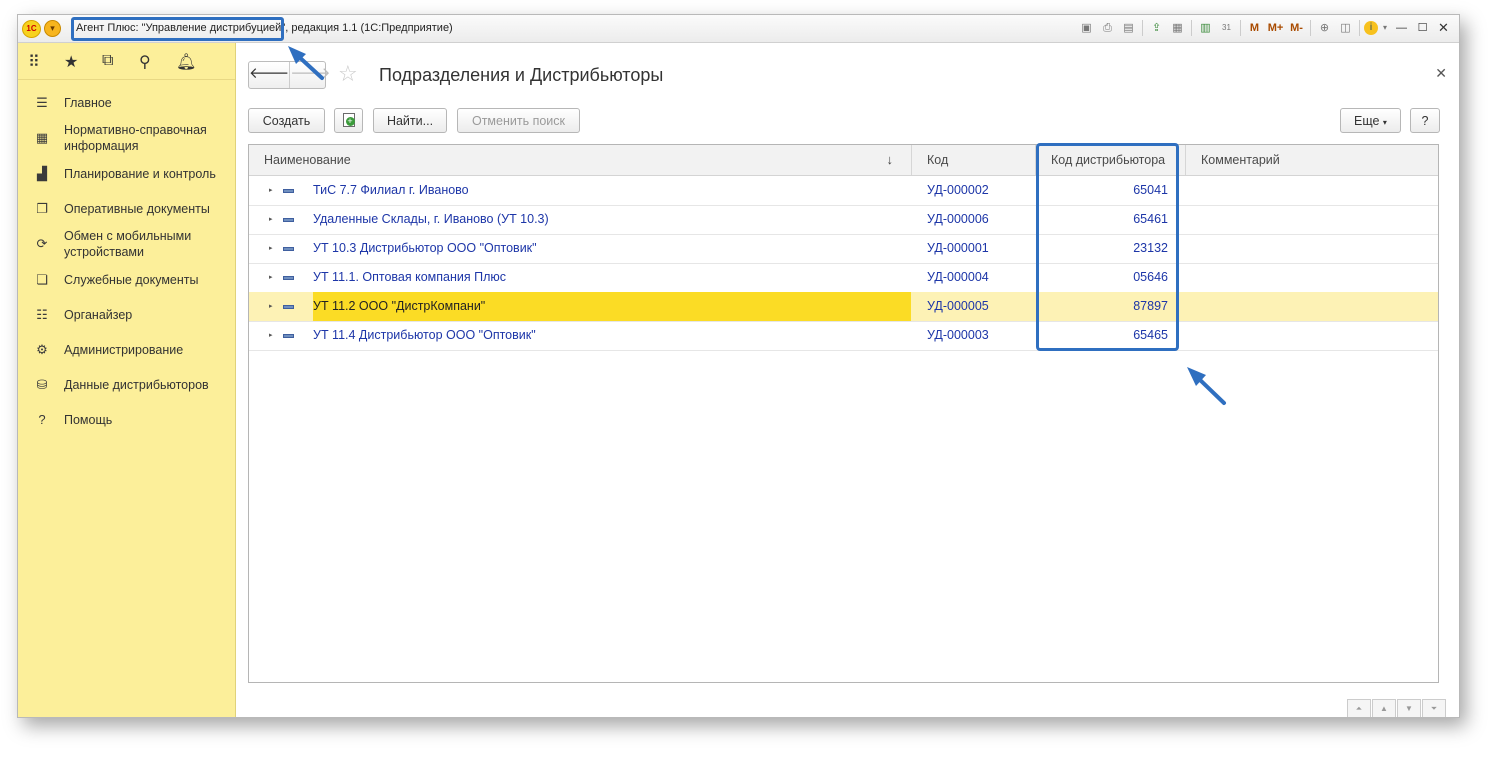  Describe the element at coordinates (1206, 386) in the screenshot. I see `annotation-arrow-column` at that location.